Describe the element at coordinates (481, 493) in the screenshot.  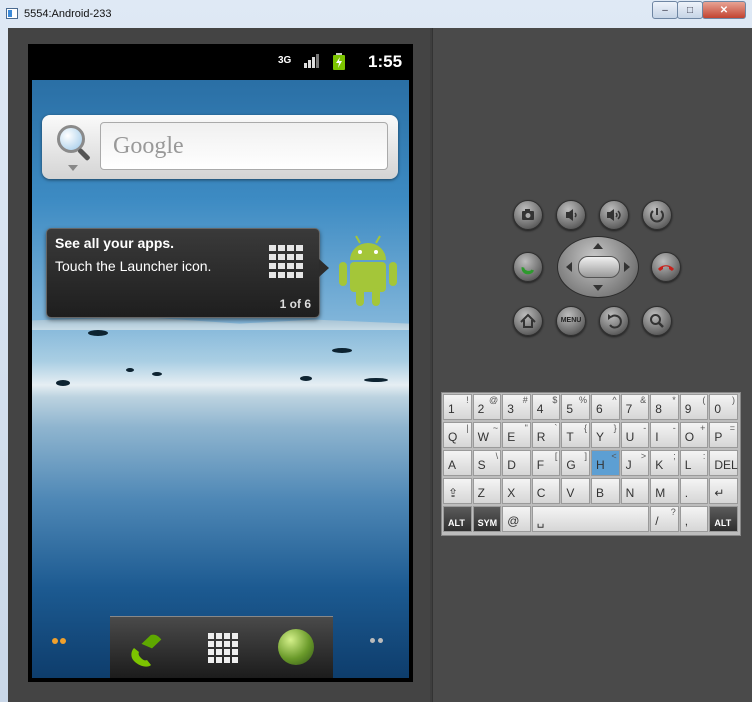
I see `key-main-label: Z` at that location.